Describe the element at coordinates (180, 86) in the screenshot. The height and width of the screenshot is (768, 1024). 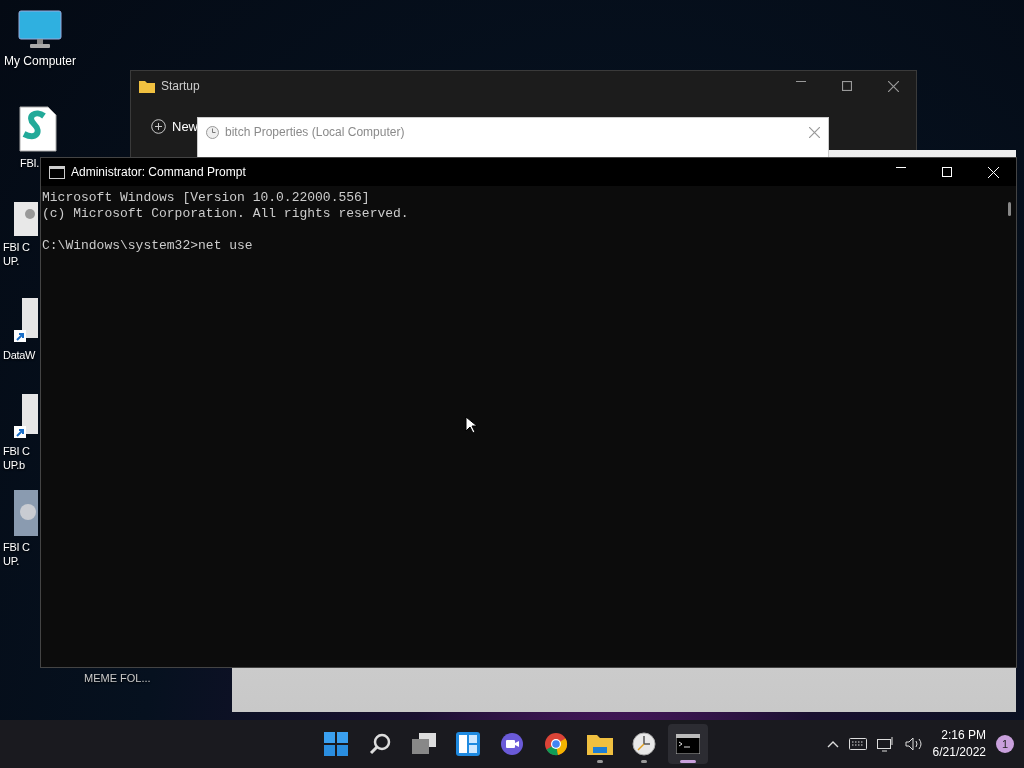
I see `window-title: Startup` at that location.